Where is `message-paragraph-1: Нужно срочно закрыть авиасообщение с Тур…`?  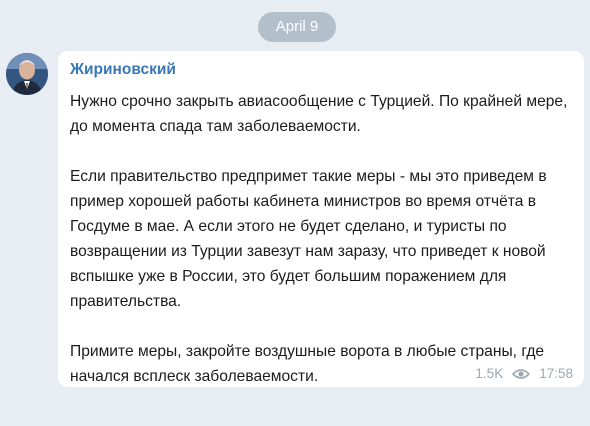 message-paragraph-1: Нужно срочно закрыть авиасообщение с Тур… is located at coordinates (319, 114).